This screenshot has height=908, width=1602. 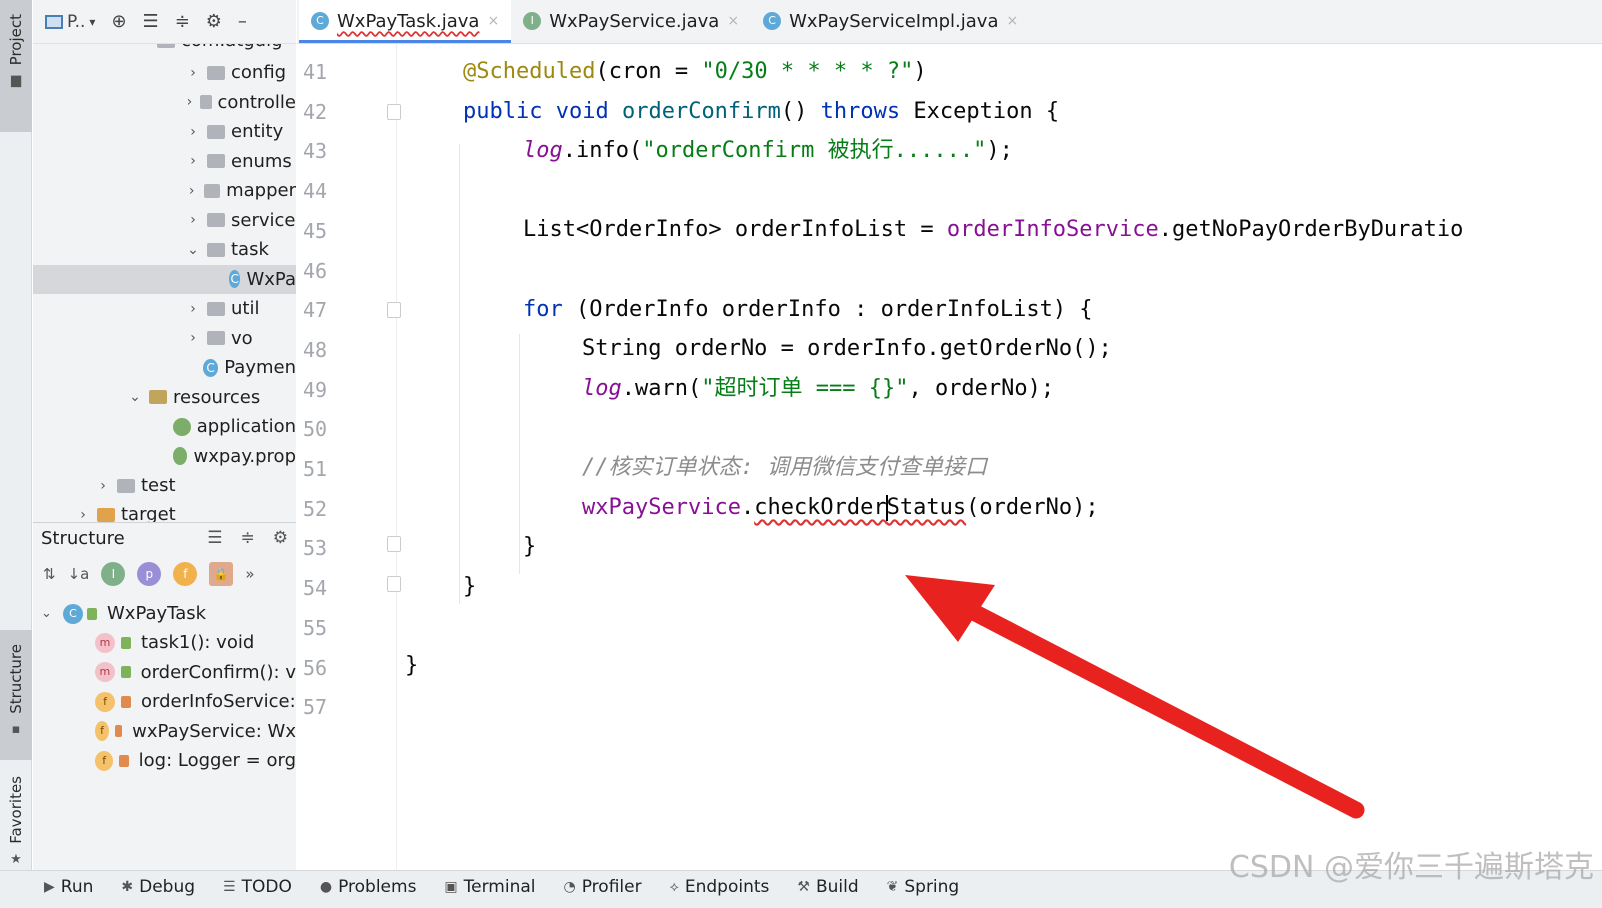 I want to click on structure-tool-tab: Structure ▪, so click(x=16, y=695).